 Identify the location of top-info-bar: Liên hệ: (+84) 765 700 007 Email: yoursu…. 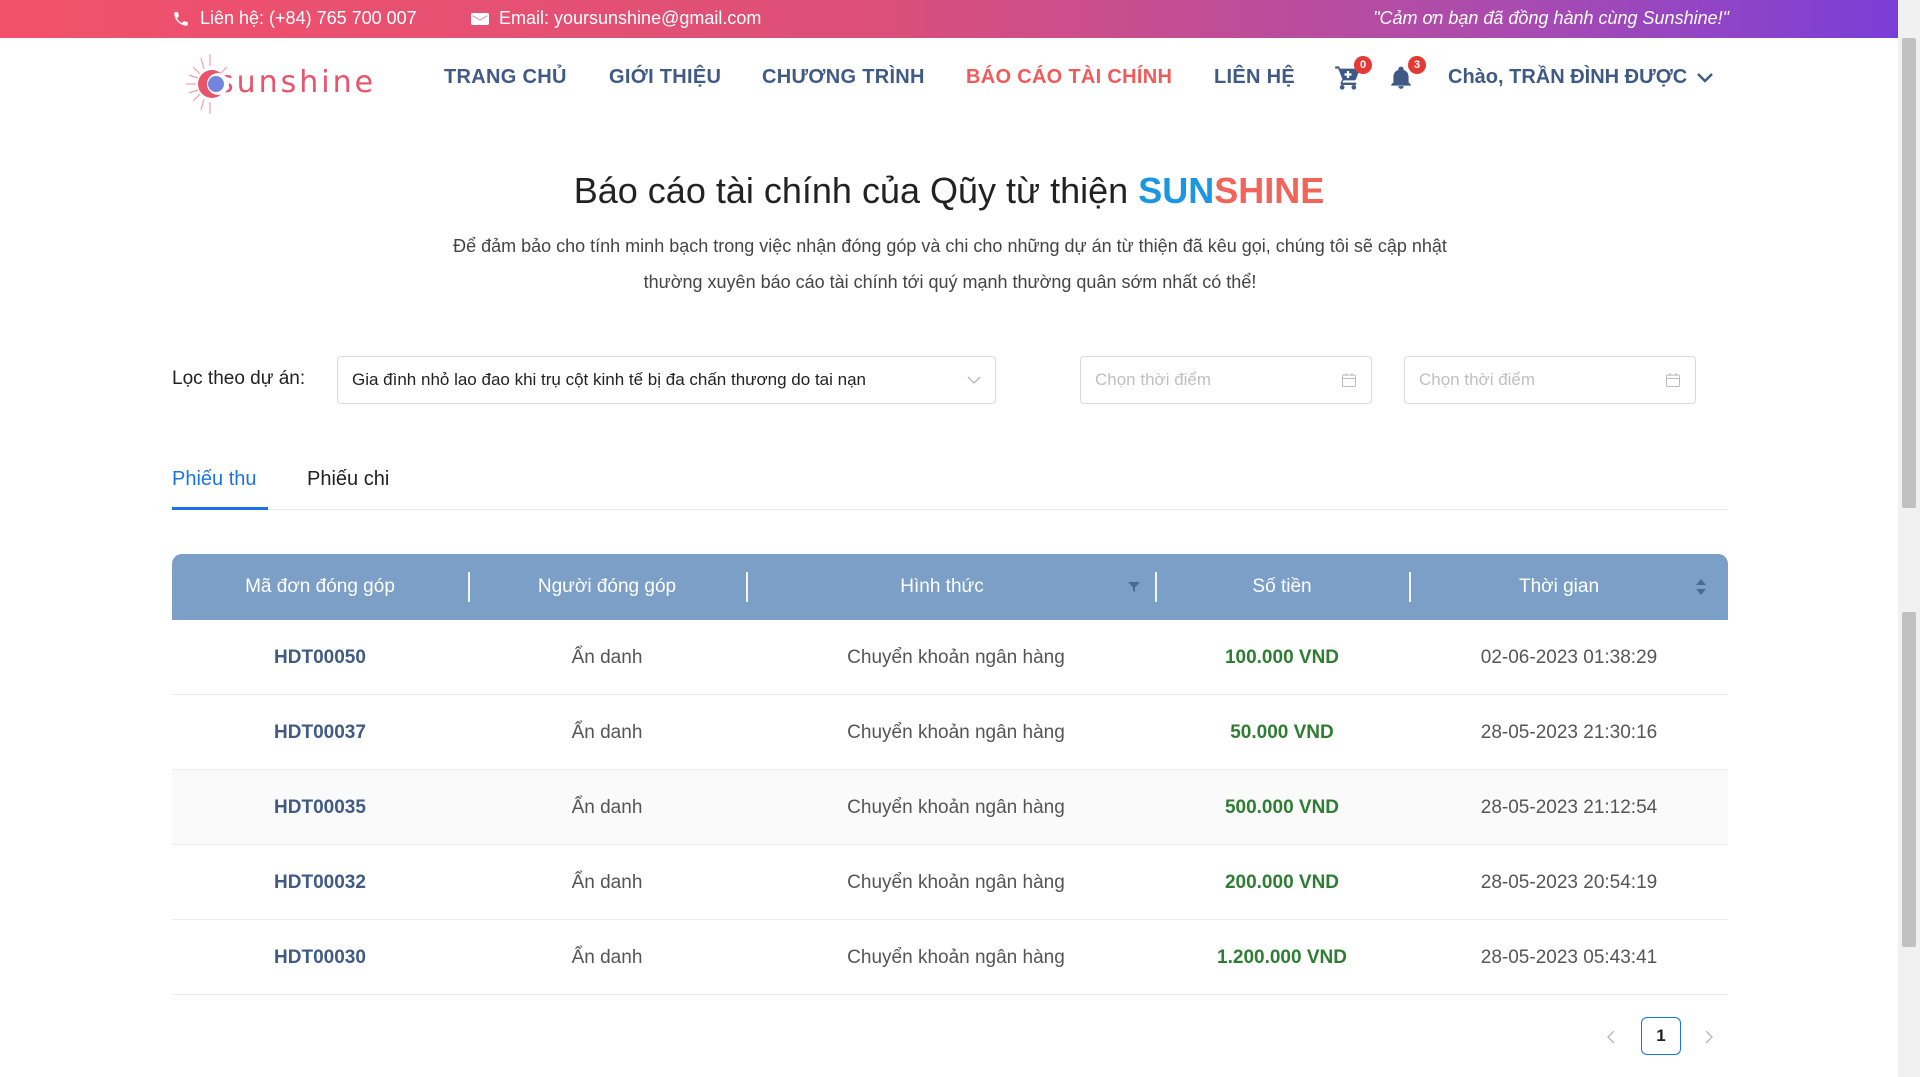
(949, 19).